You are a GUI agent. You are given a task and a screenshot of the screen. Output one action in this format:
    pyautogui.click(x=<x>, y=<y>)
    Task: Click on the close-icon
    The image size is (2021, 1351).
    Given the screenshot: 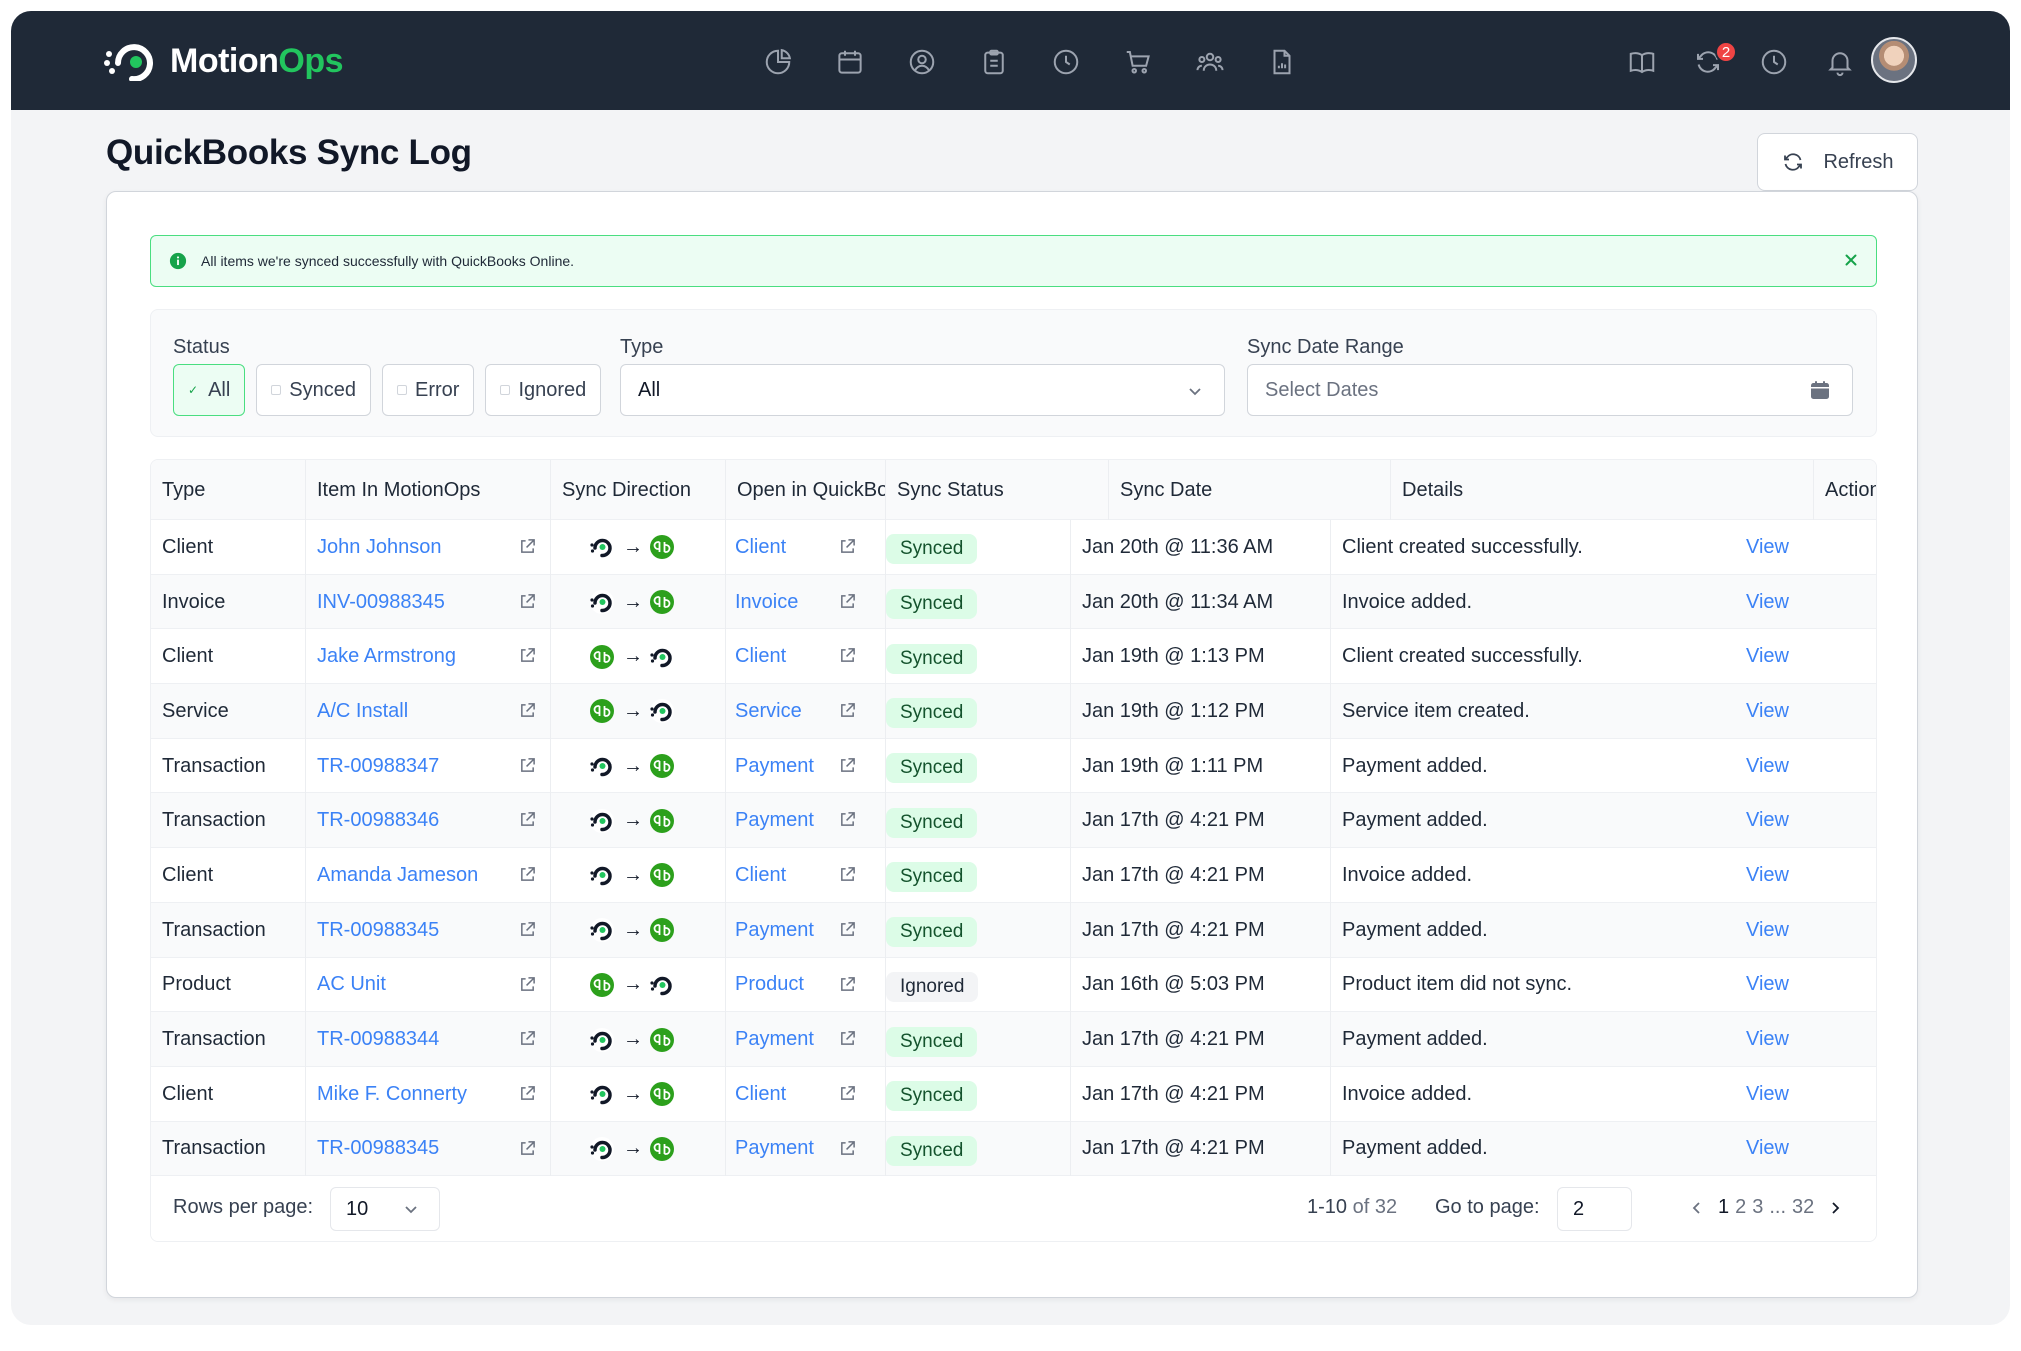 What is the action you would take?
    pyautogui.click(x=1851, y=260)
    